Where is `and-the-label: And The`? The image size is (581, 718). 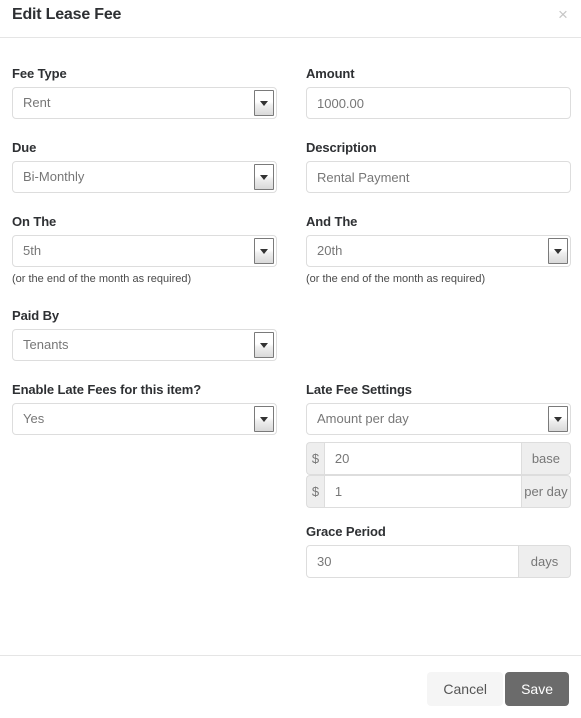 and-the-label: And The is located at coordinates (332, 221).